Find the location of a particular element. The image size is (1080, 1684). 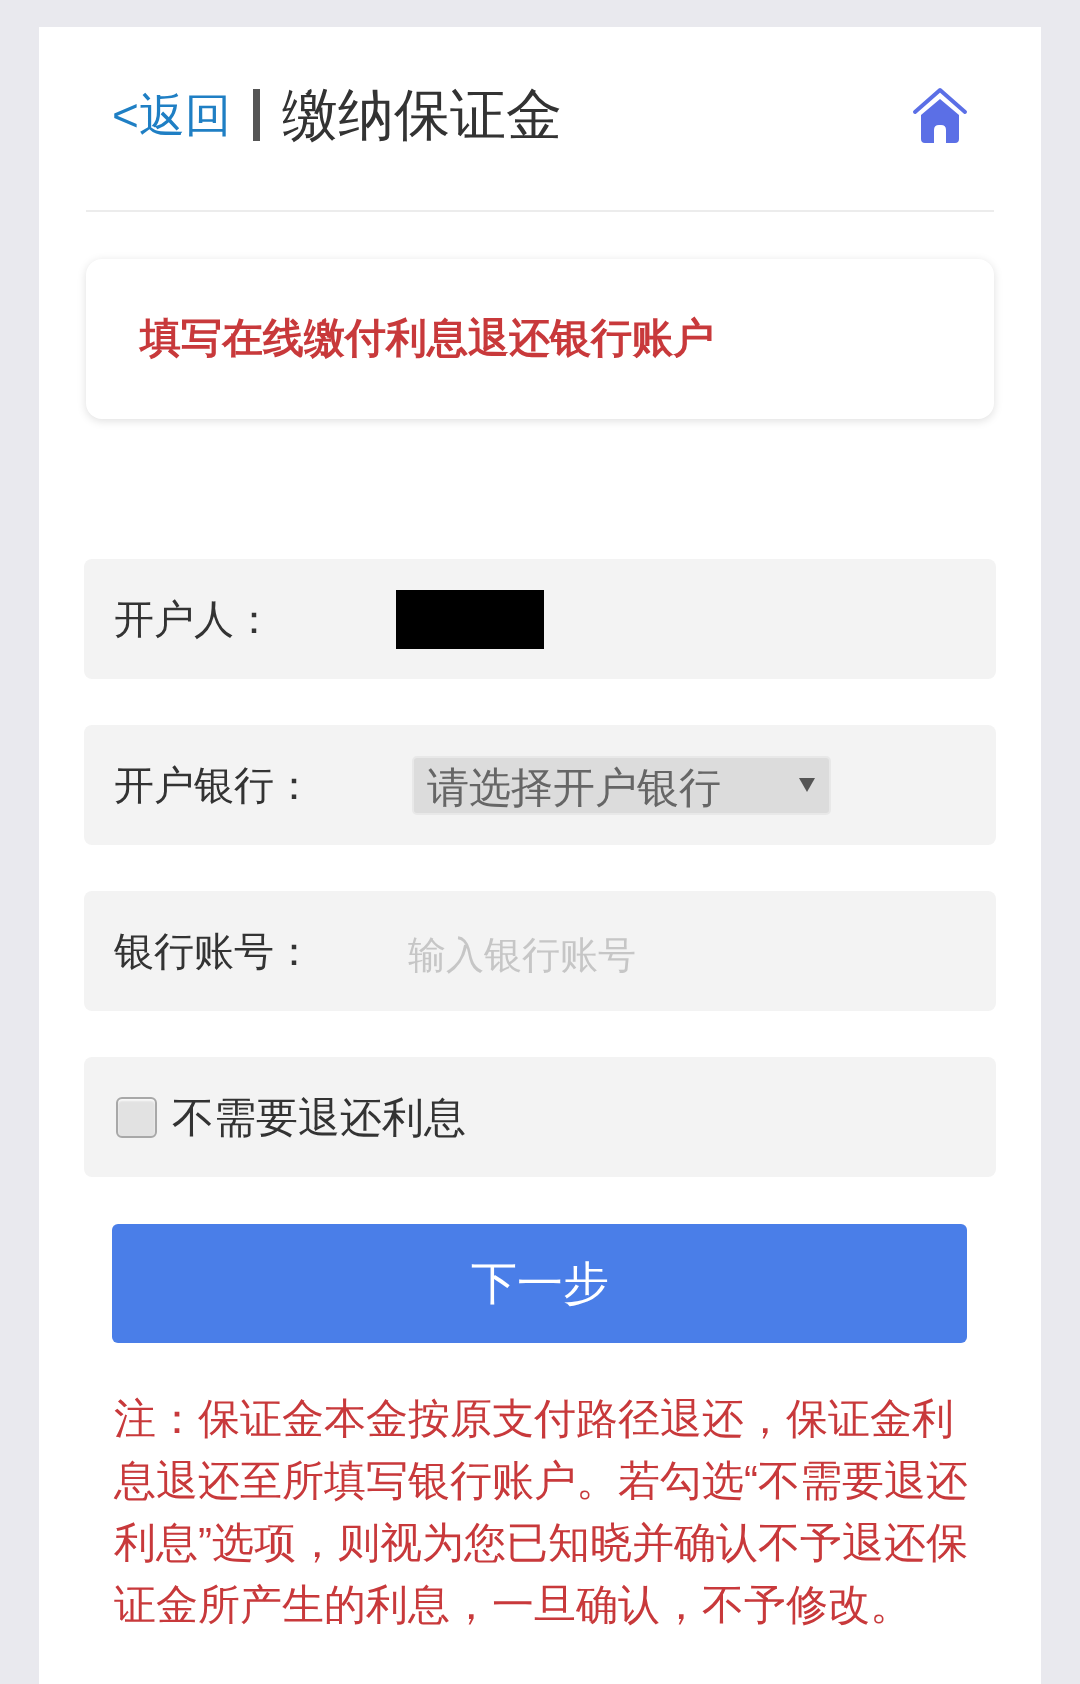

home-icon is located at coordinates (940, 115).